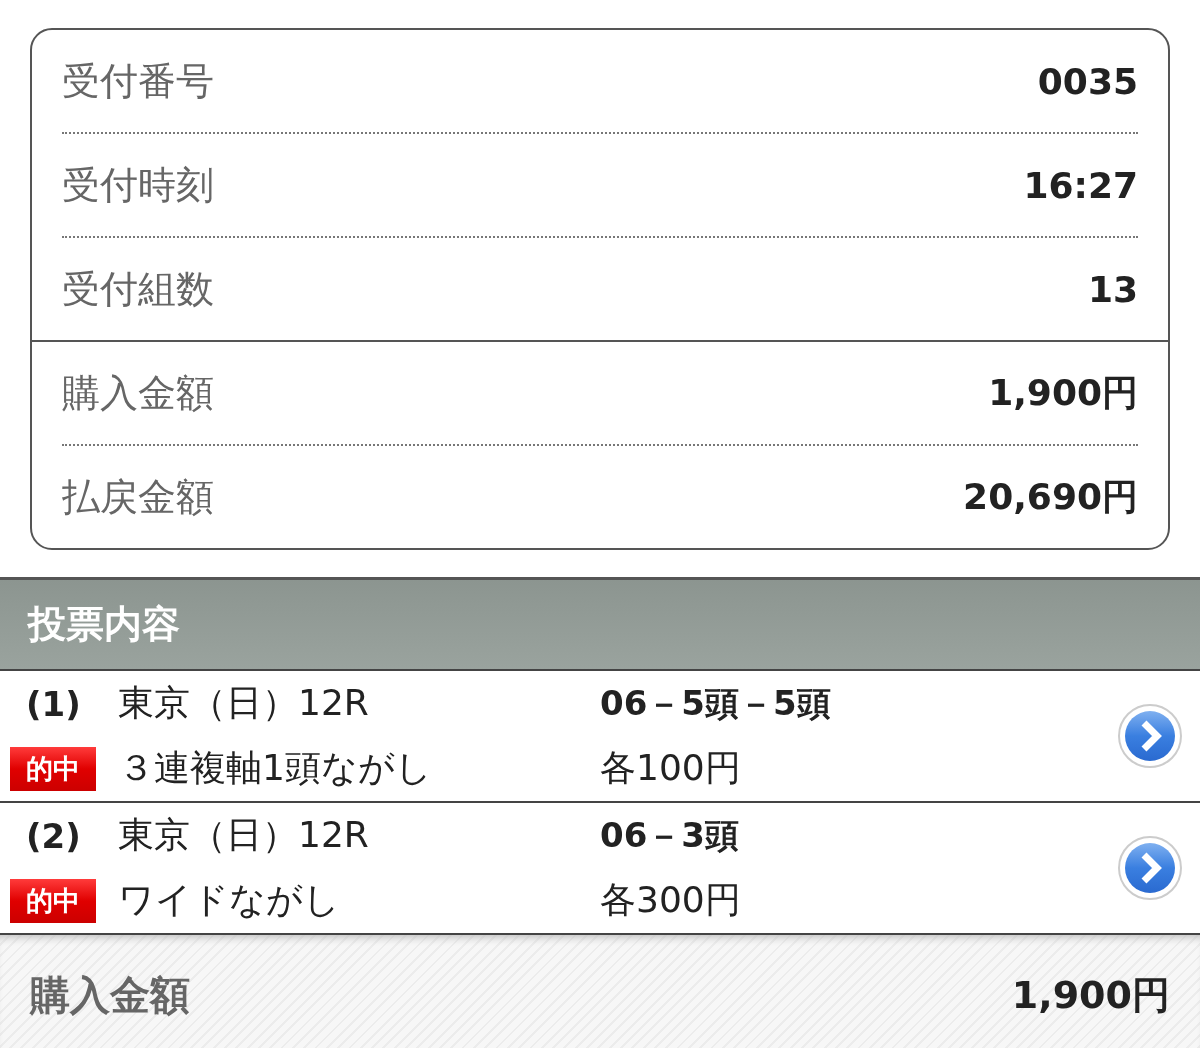 Image resolution: width=1200 pixels, height=1048 pixels. Describe the element at coordinates (1087, 81) in the screenshot. I see `field-value: 0035` at that location.